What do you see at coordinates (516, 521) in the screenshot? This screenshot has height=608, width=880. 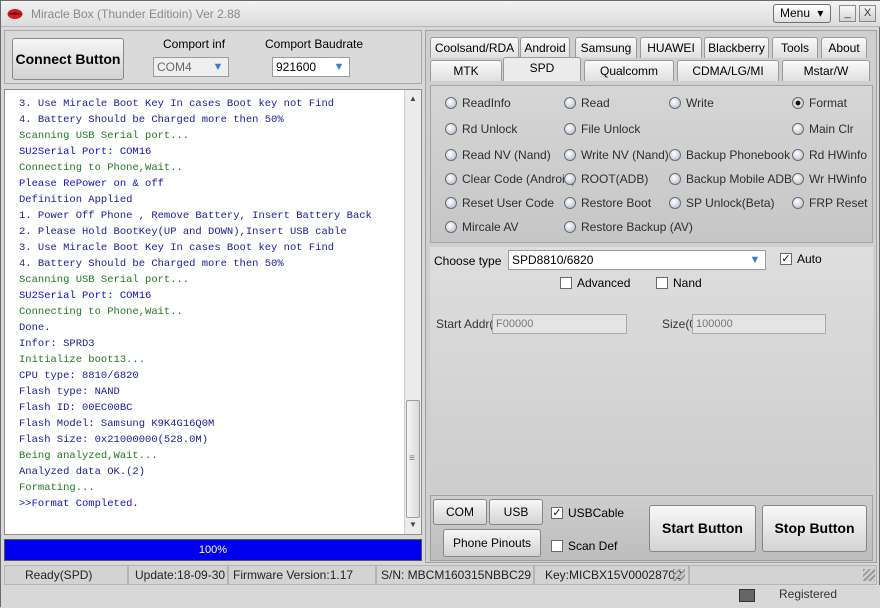 I see `usb-scan-button: USB Scan` at bounding box center [516, 521].